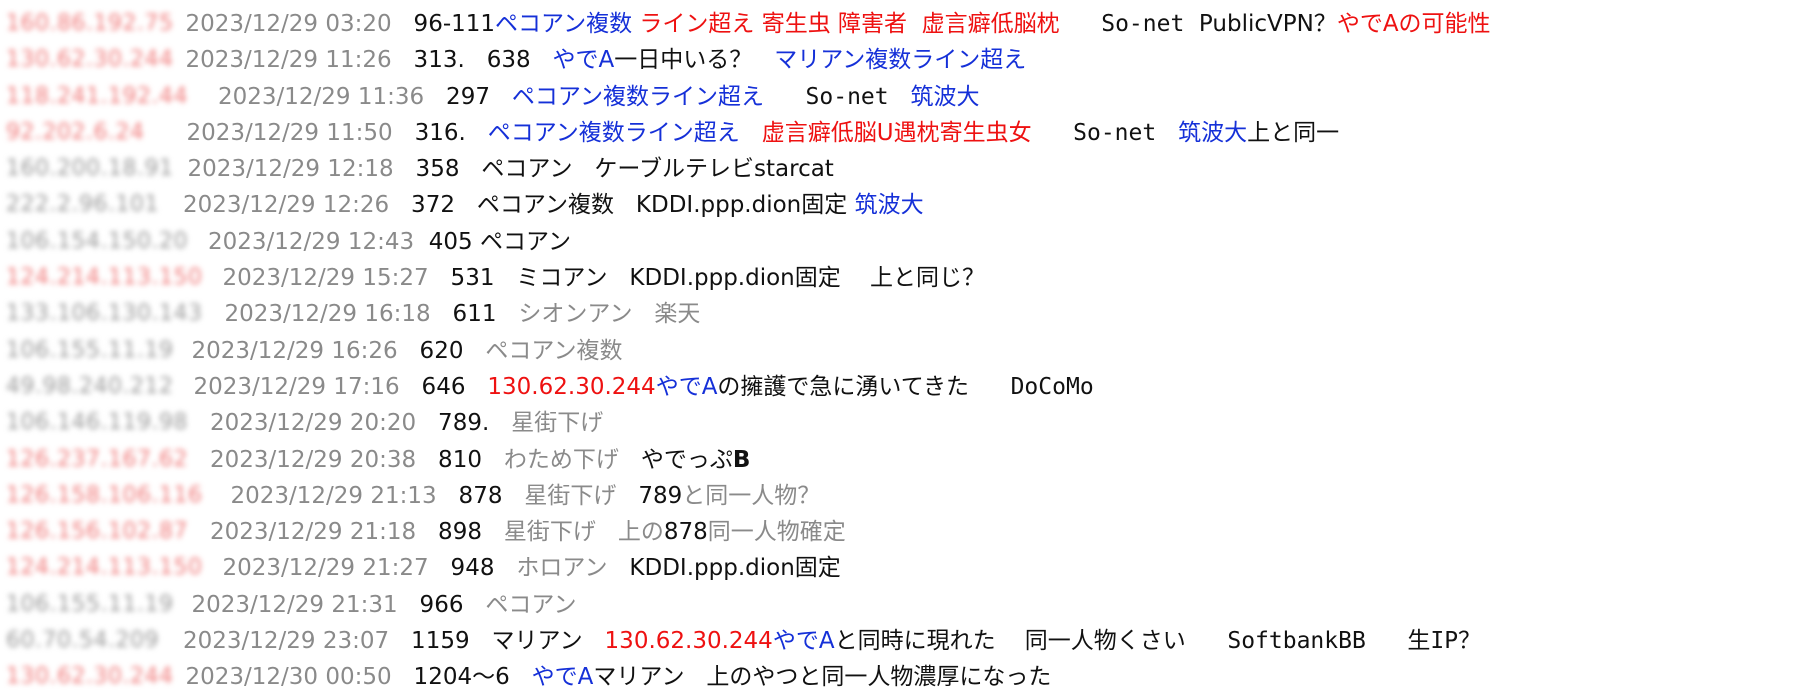 This screenshot has height=699, width=1810. I want to click on note-text: ホロアン, so click(562, 568).